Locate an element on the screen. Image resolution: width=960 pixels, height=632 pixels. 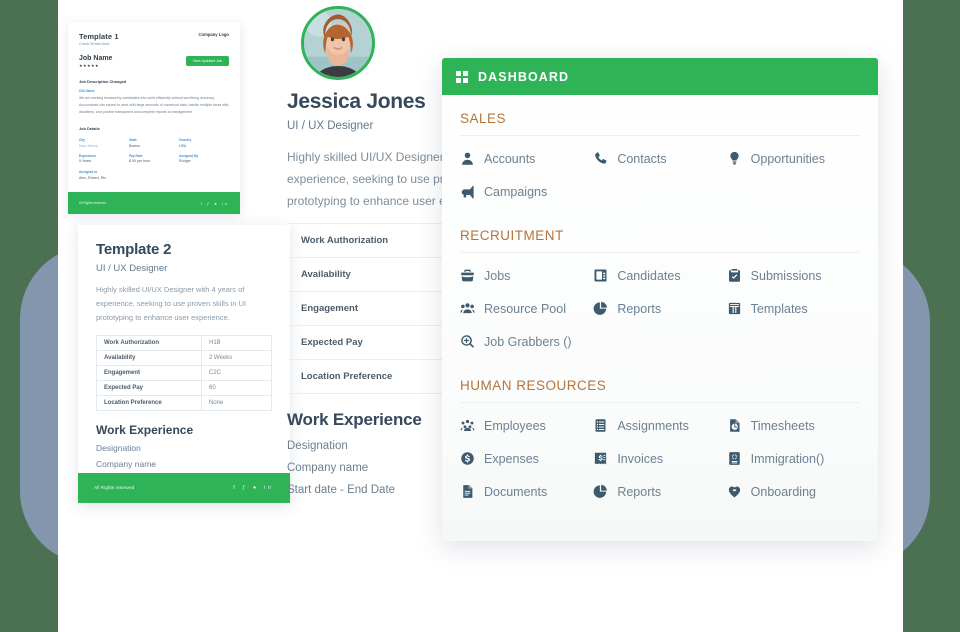
template-1-old-value-label: Old Value is located at coordinates (87, 91).